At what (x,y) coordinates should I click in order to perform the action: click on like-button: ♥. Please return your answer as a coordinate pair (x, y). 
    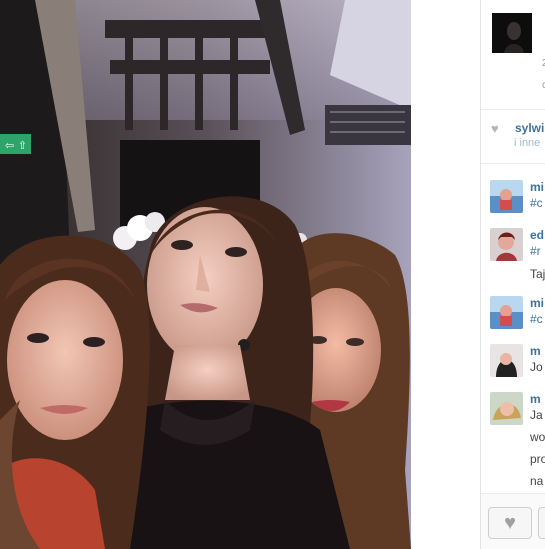
    Looking at the image, I should click on (510, 523).